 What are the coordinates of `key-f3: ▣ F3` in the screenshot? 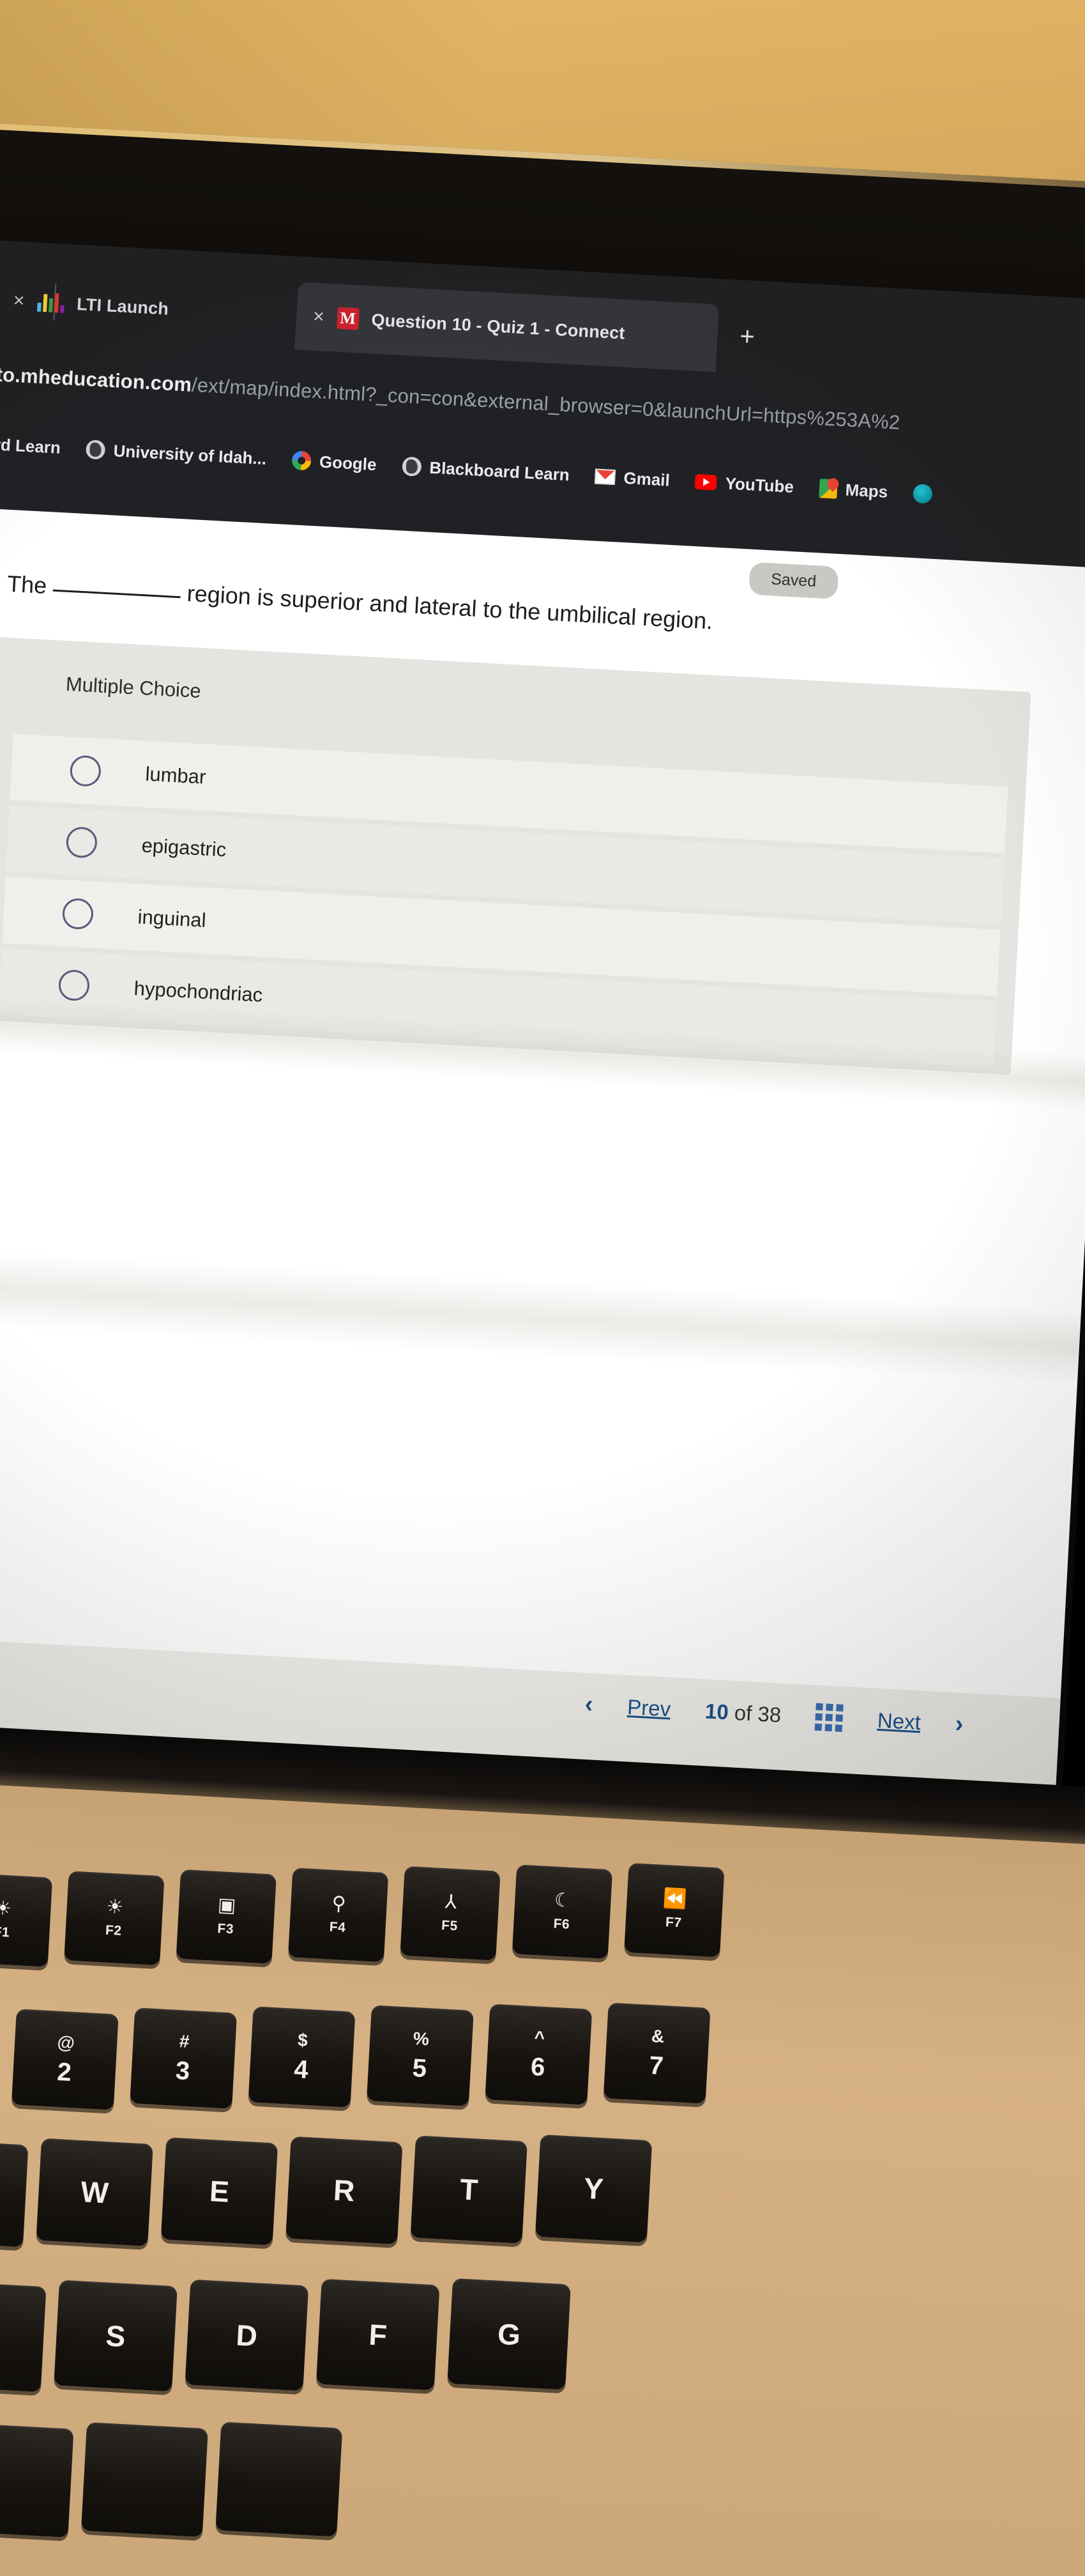 It's located at (226, 1916).